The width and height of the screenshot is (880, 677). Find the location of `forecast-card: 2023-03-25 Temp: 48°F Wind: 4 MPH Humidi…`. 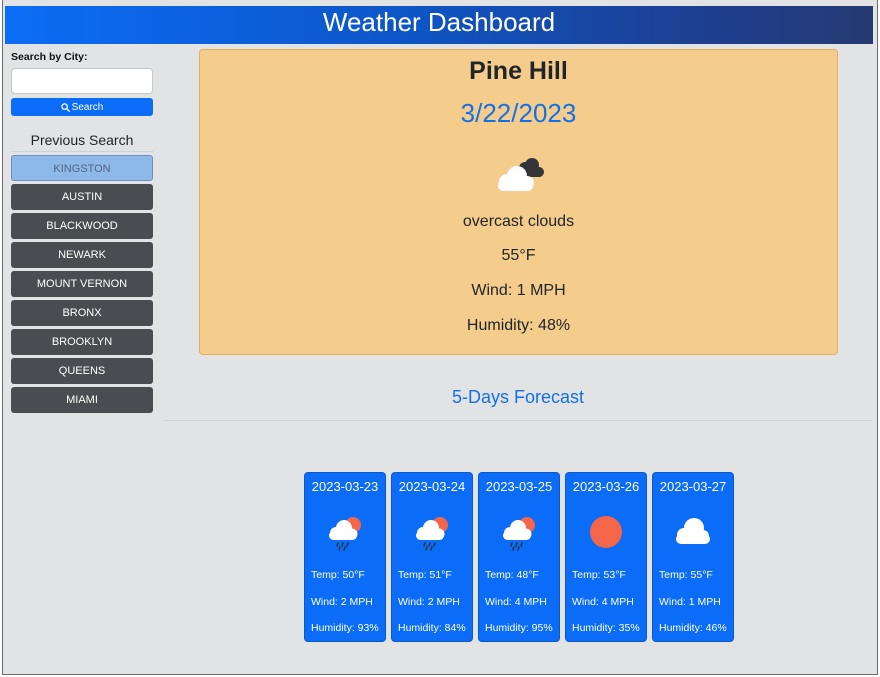

forecast-card: 2023-03-25 Temp: 48°F Wind: 4 MPH Humidi… is located at coordinates (519, 557).